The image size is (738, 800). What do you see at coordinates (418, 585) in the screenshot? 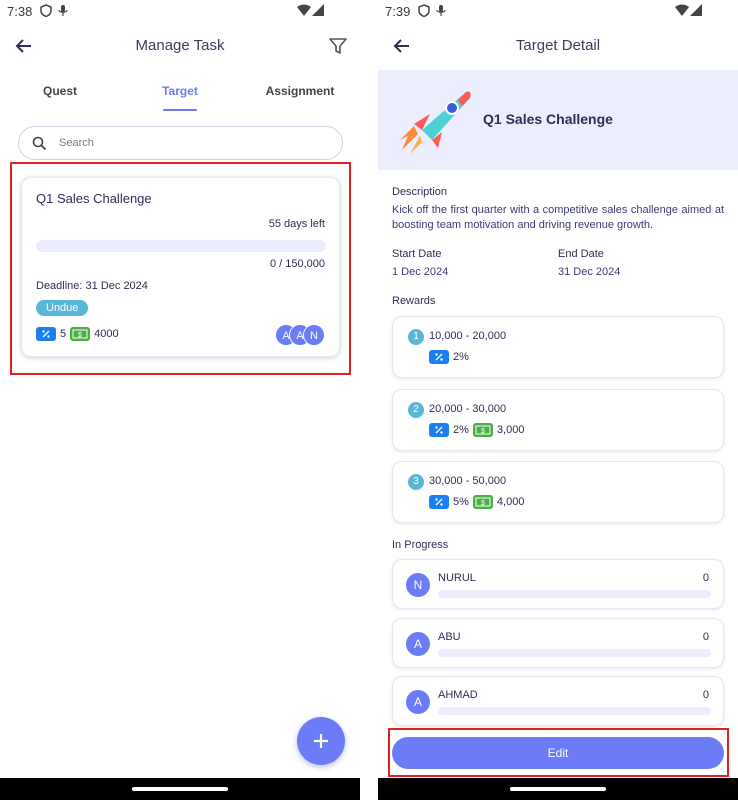
I see `avatar: N` at bounding box center [418, 585].